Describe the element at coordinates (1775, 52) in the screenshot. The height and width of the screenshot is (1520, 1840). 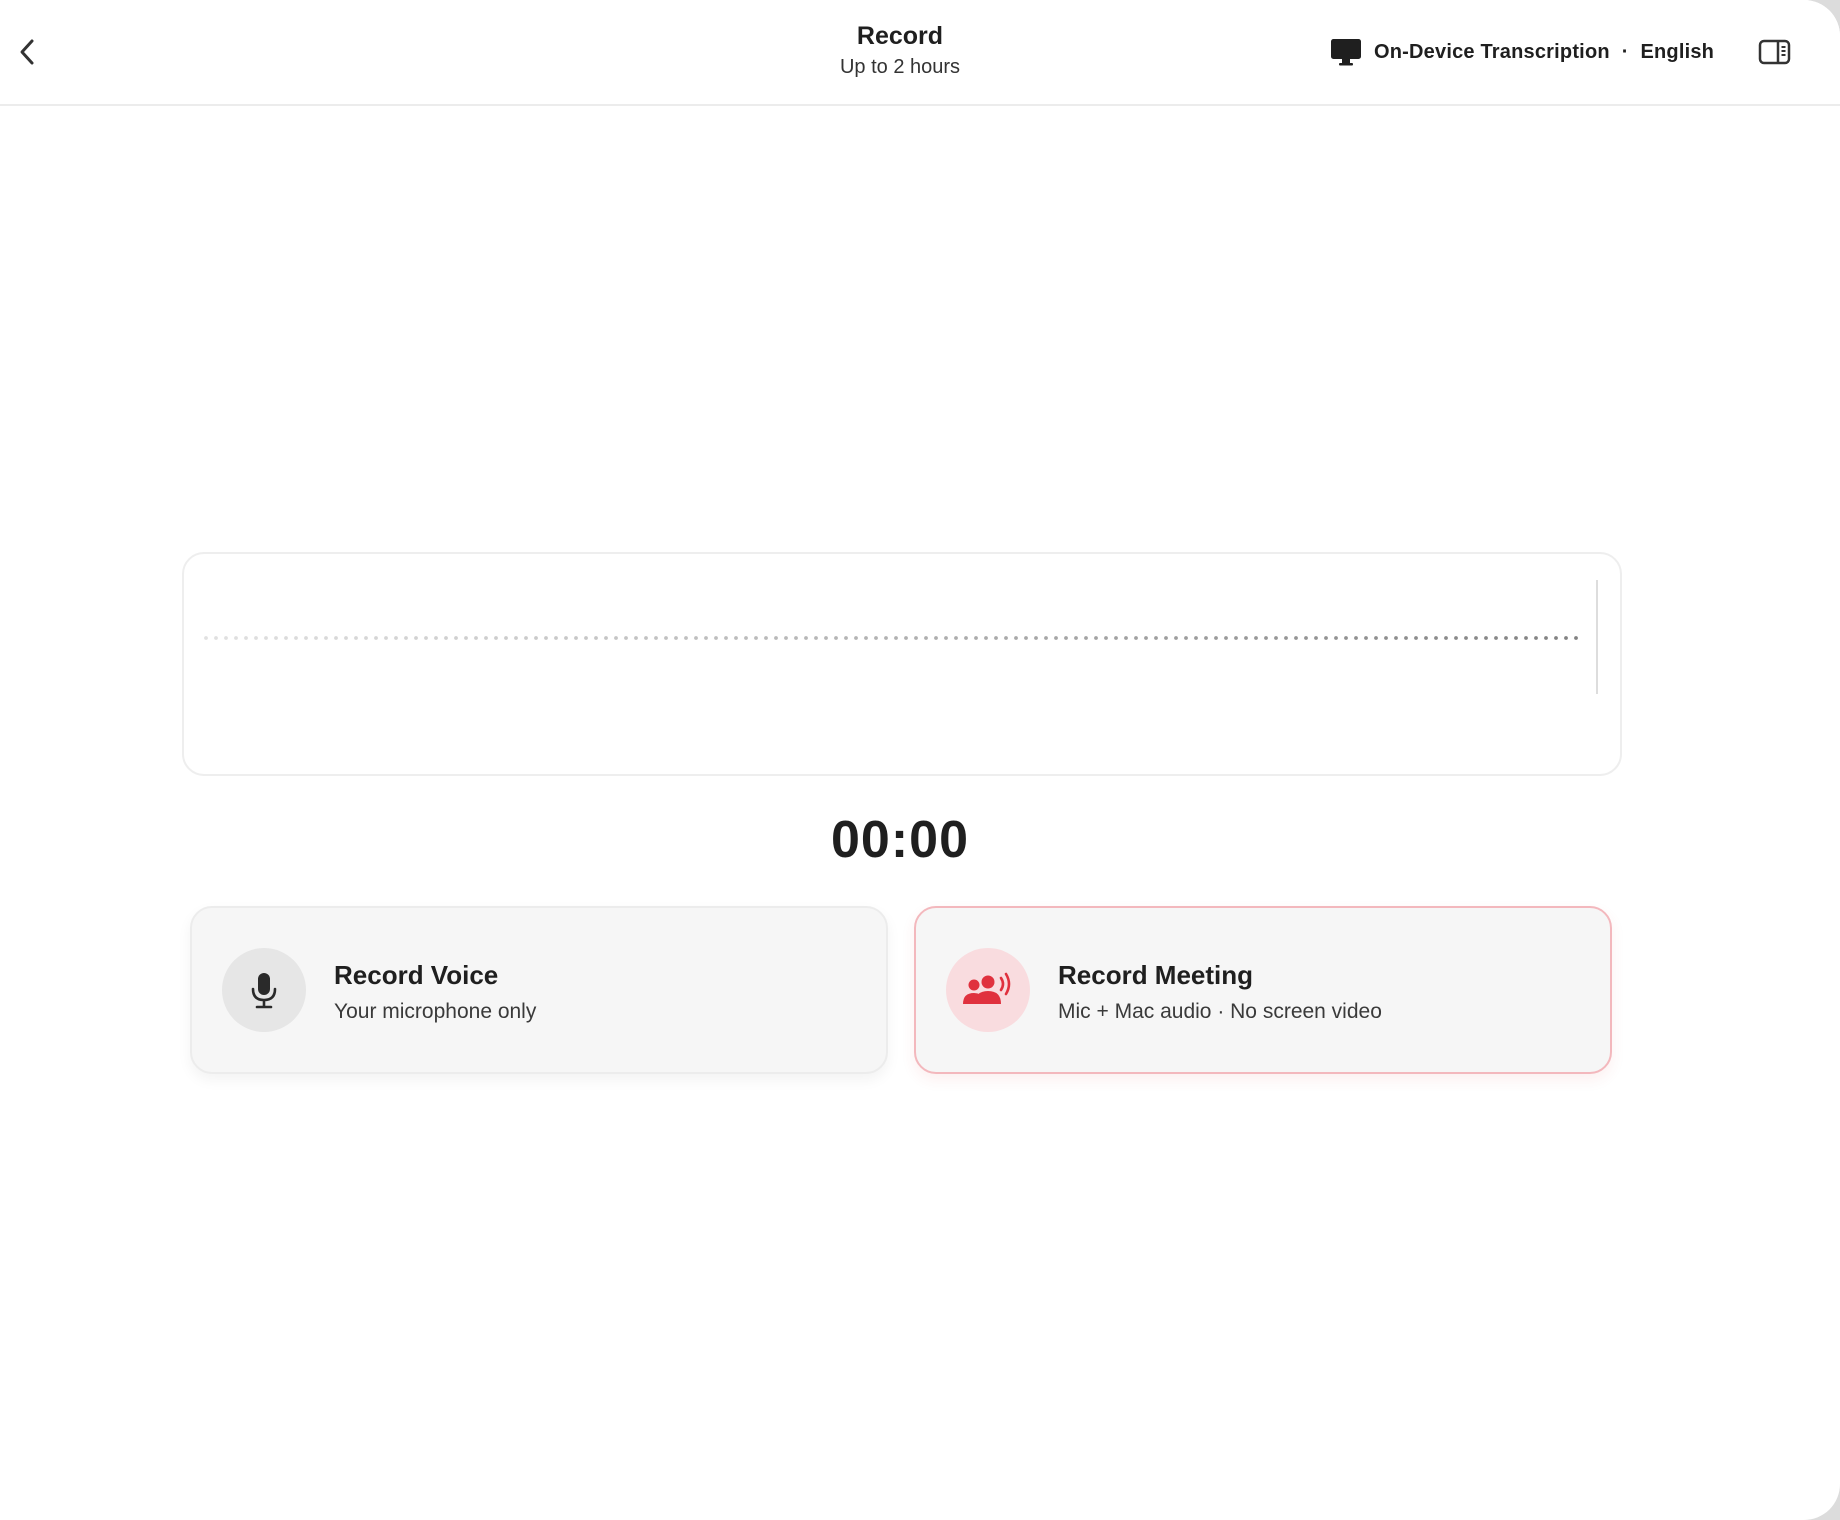
I see `sidebar-toggle-button` at that location.